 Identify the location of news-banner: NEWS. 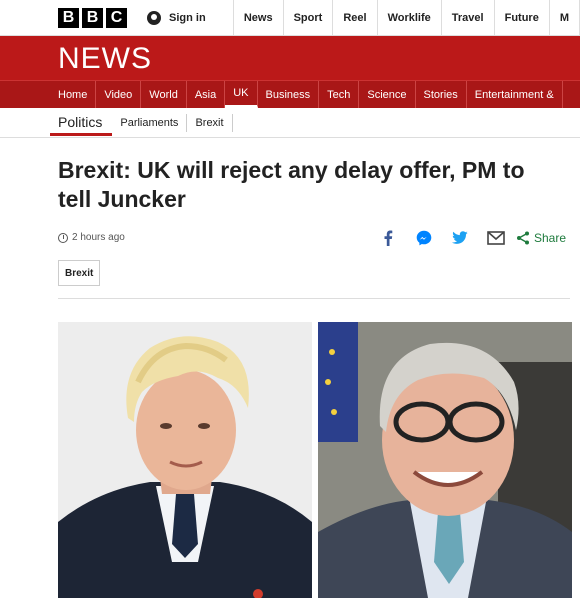
(290, 58).